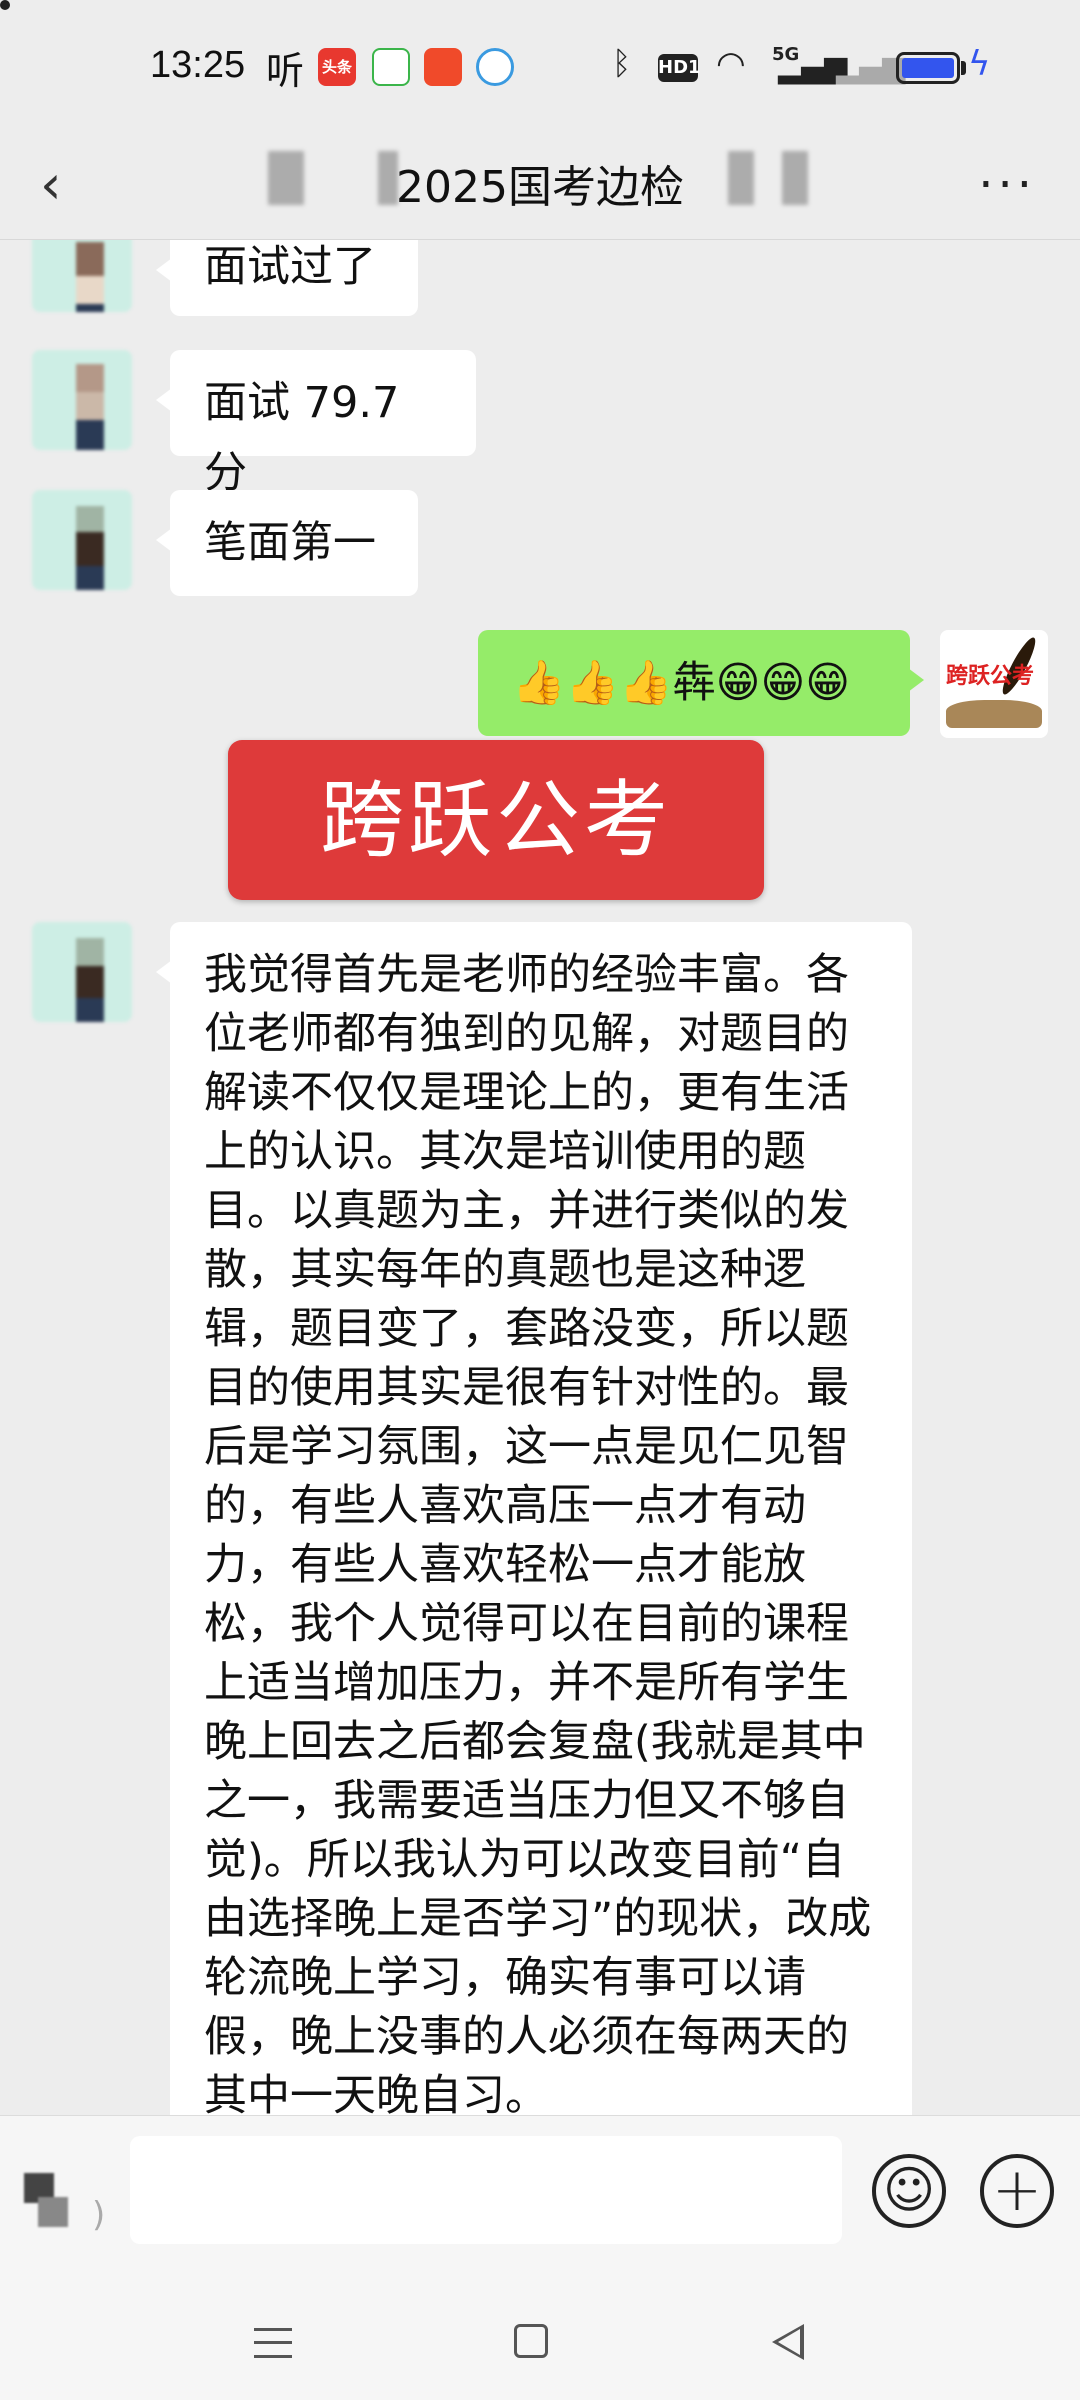 This screenshot has width=1080, height=2400. Describe the element at coordinates (273, 2343) in the screenshot. I see `menu-icon` at that location.